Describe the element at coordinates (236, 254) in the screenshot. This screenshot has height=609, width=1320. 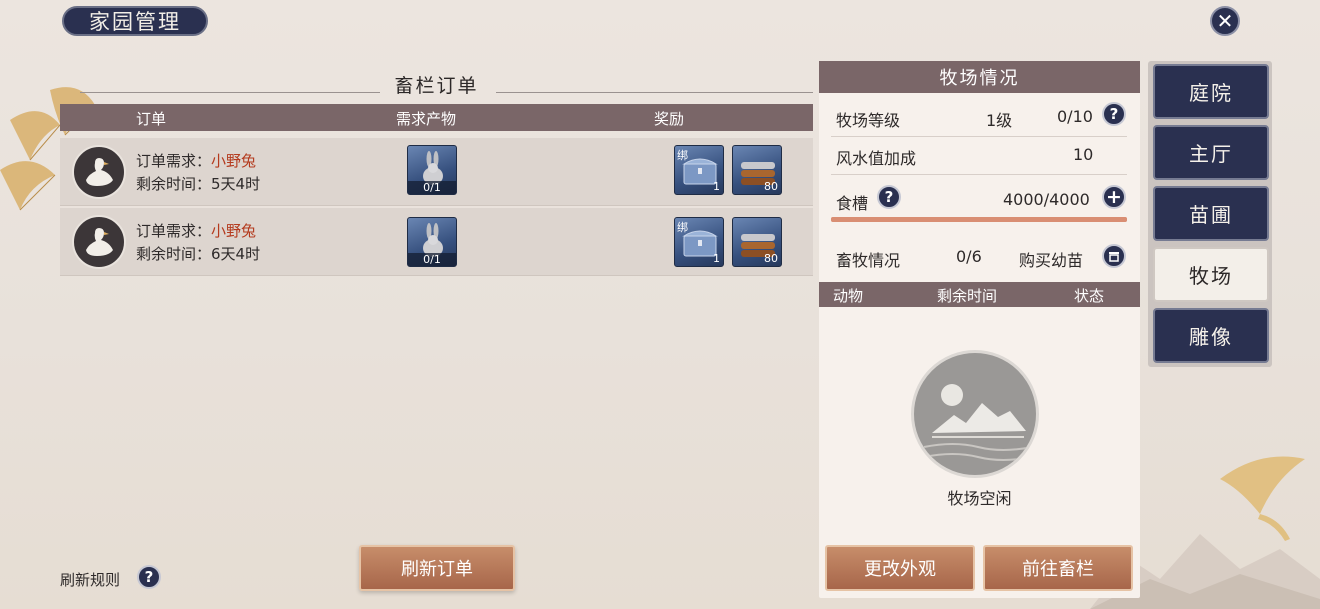
I see `time-value: 6天4时` at that location.